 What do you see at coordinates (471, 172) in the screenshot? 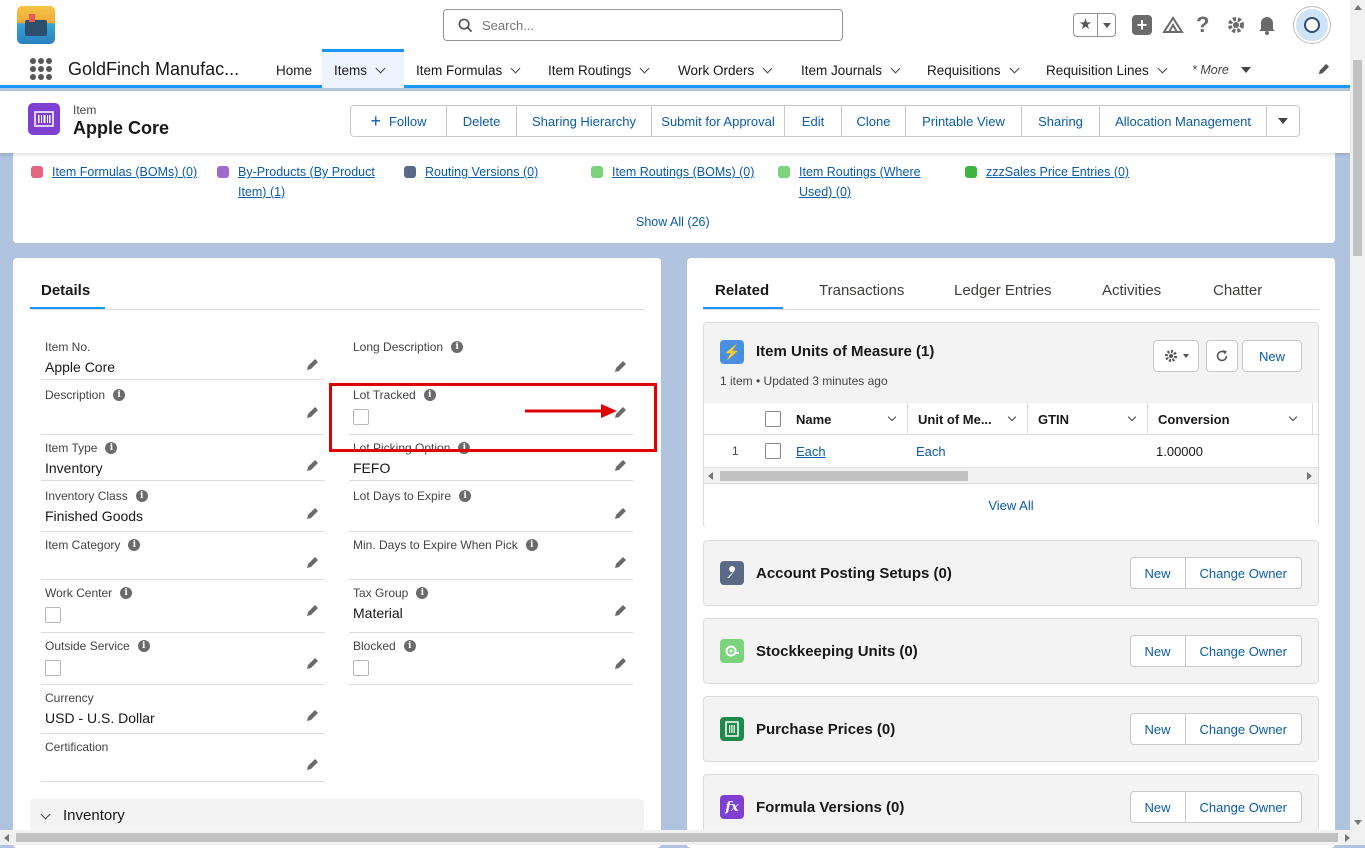
I see `quick-link-routing-versions: Routing Versions (0)` at bounding box center [471, 172].